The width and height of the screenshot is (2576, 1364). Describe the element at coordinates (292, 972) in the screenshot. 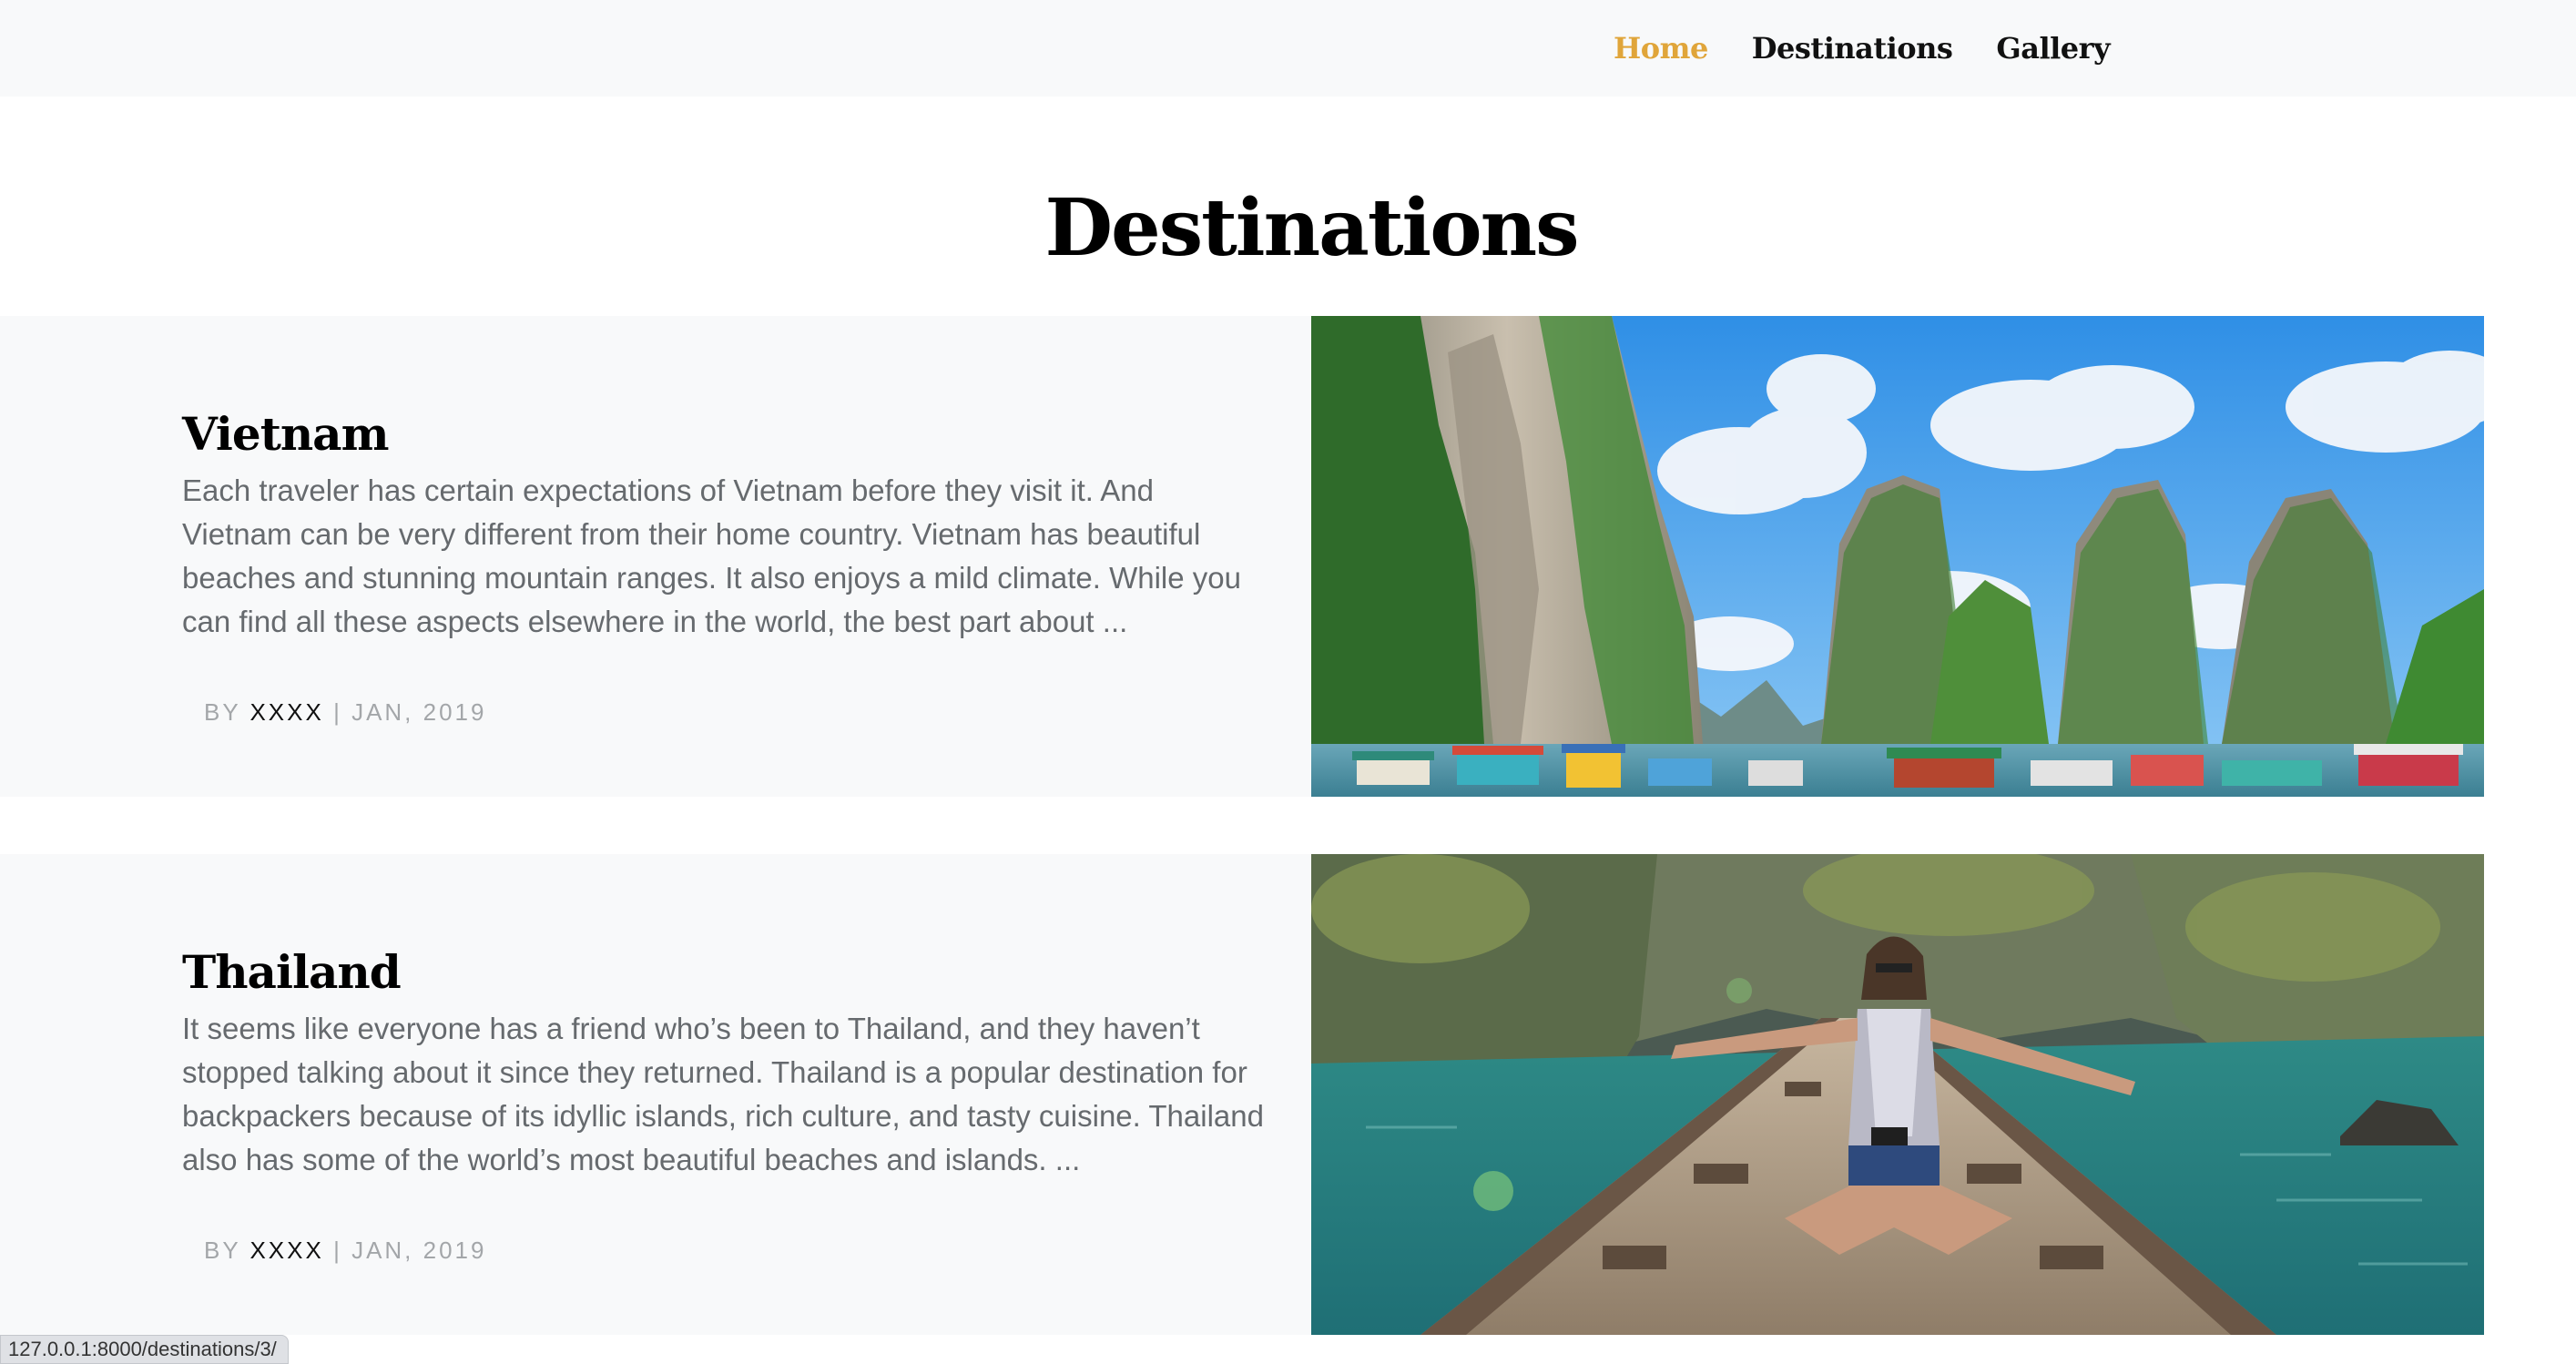

I see `card-title: Thailand` at that location.